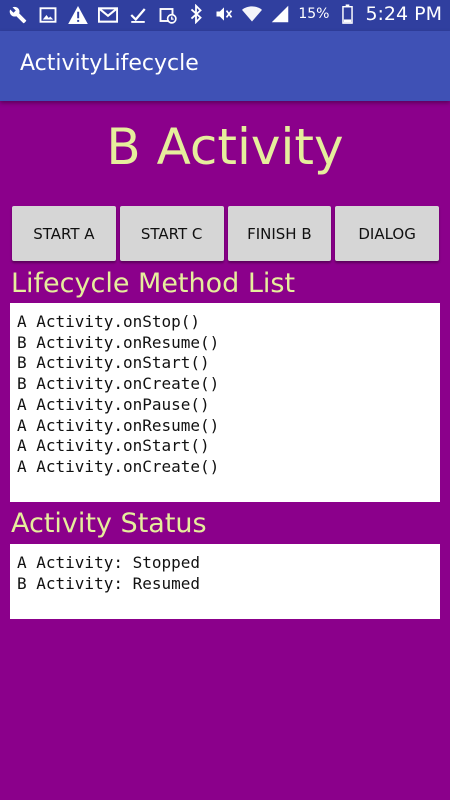  What do you see at coordinates (108, 15) in the screenshot?
I see `gmail-icon` at bounding box center [108, 15].